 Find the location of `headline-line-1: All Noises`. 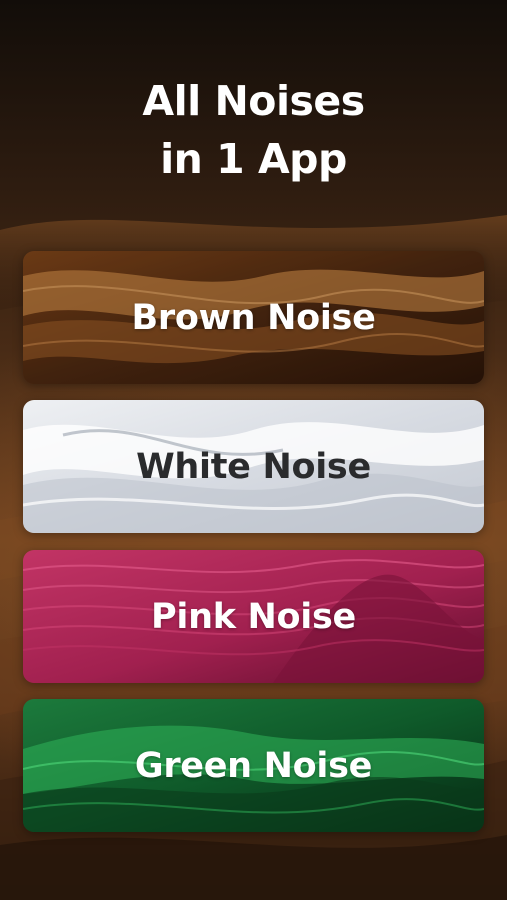

headline-line-1: All Noises is located at coordinates (253, 101).